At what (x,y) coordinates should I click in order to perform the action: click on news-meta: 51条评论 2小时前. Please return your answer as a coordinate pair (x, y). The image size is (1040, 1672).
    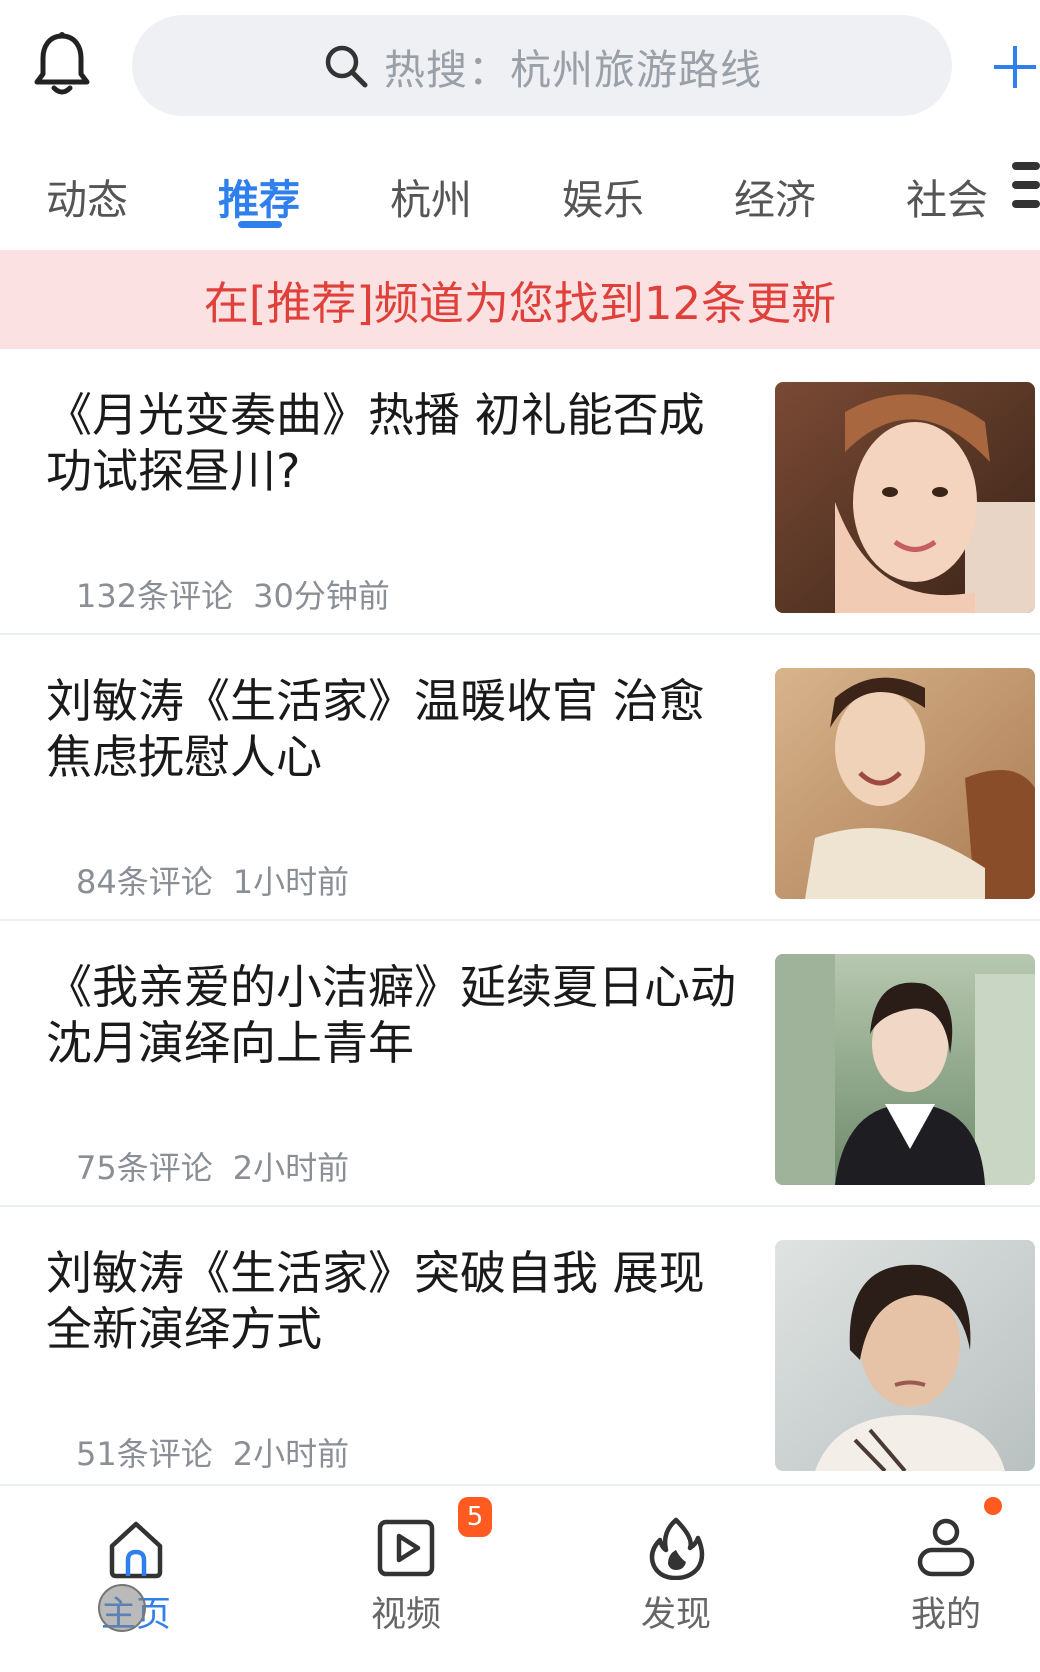
    Looking at the image, I should click on (212, 1452).